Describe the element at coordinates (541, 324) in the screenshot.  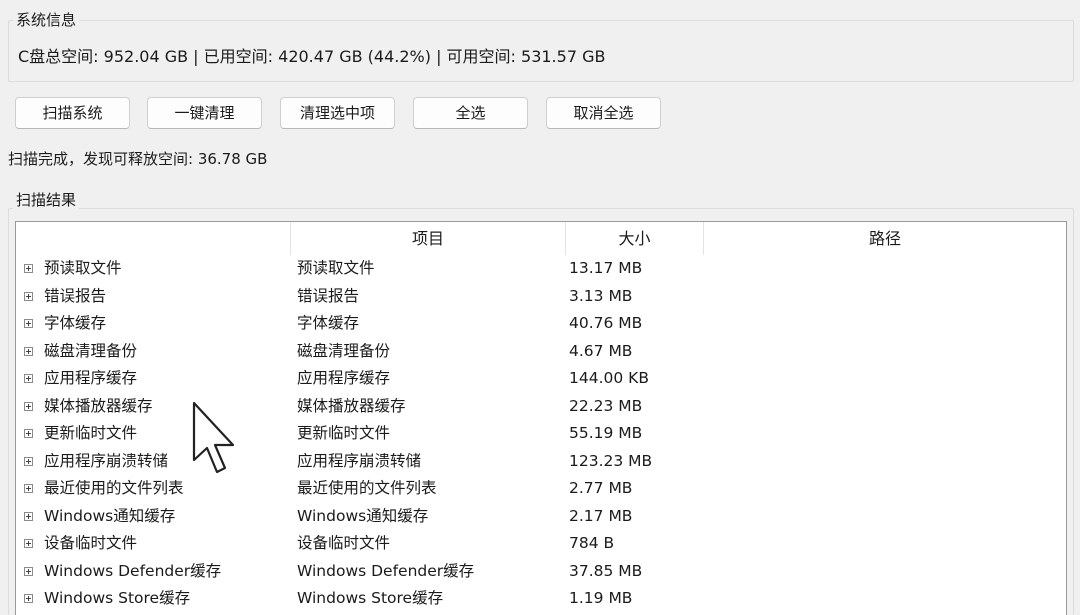
I see `table-row: 字体缓存 字体缓存 40.76 MB` at that location.